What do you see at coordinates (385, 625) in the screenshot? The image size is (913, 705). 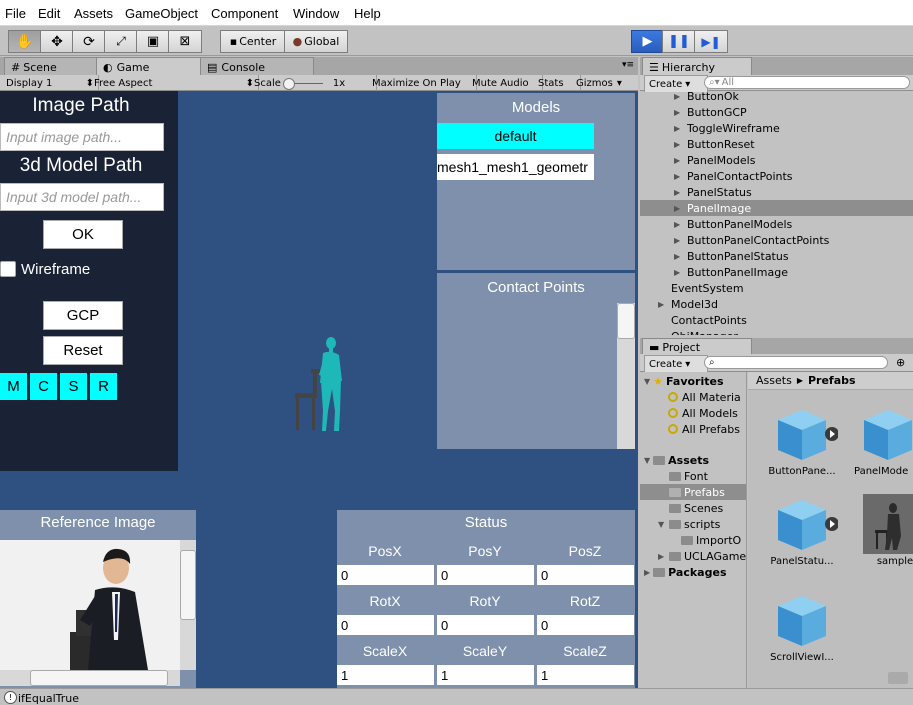 I see `rotx-field: 0` at bounding box center [385, 625].